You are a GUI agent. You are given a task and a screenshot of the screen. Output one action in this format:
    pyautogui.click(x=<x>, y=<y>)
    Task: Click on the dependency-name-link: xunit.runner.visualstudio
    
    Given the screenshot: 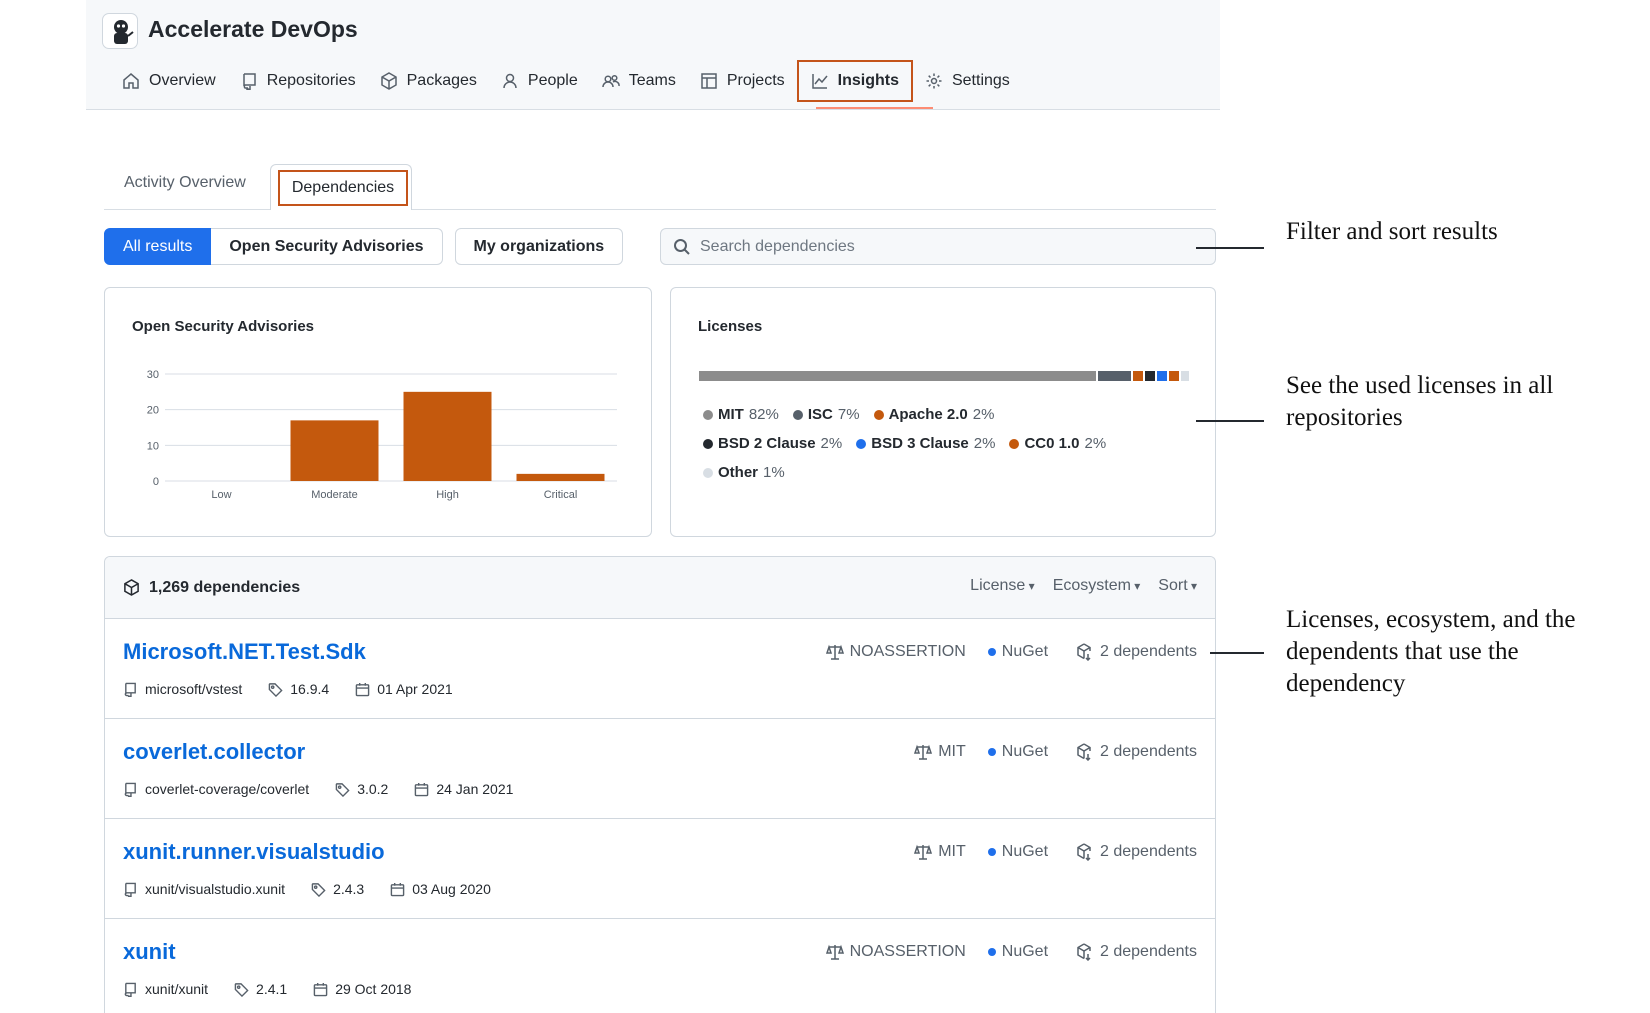 What is the action you would take?
    pyautogui.click(x=254, y=852)
    